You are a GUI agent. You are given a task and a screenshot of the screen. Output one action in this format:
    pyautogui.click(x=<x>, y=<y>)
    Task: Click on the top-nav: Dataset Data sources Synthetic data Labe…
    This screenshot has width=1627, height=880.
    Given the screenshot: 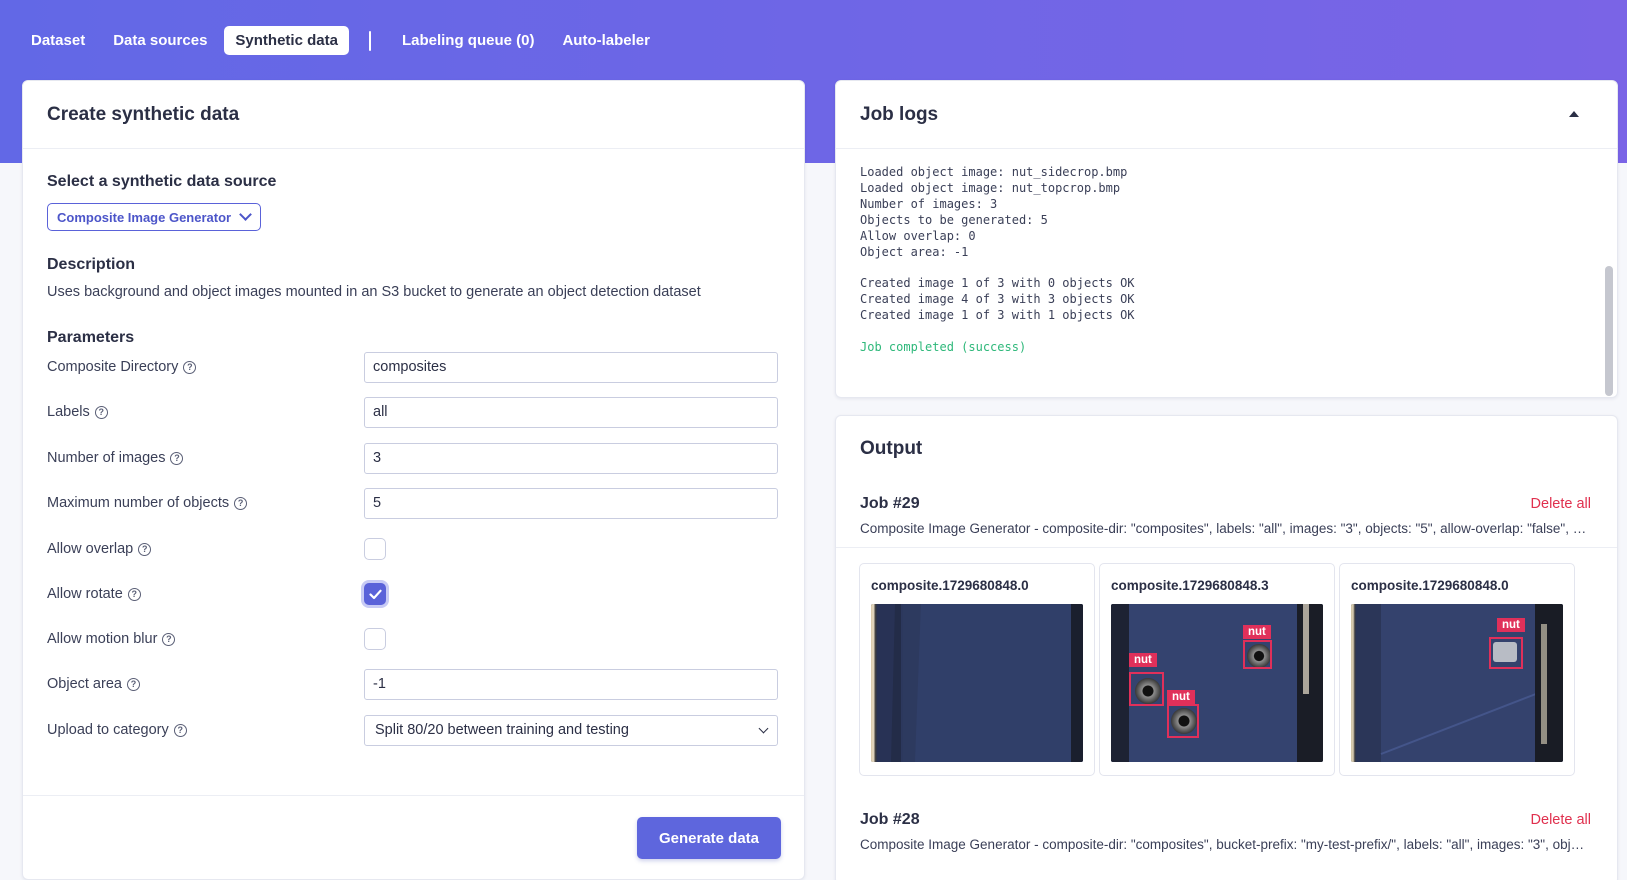 What is the action you would take?
    pyautogui.click(x=340, y=40)
    